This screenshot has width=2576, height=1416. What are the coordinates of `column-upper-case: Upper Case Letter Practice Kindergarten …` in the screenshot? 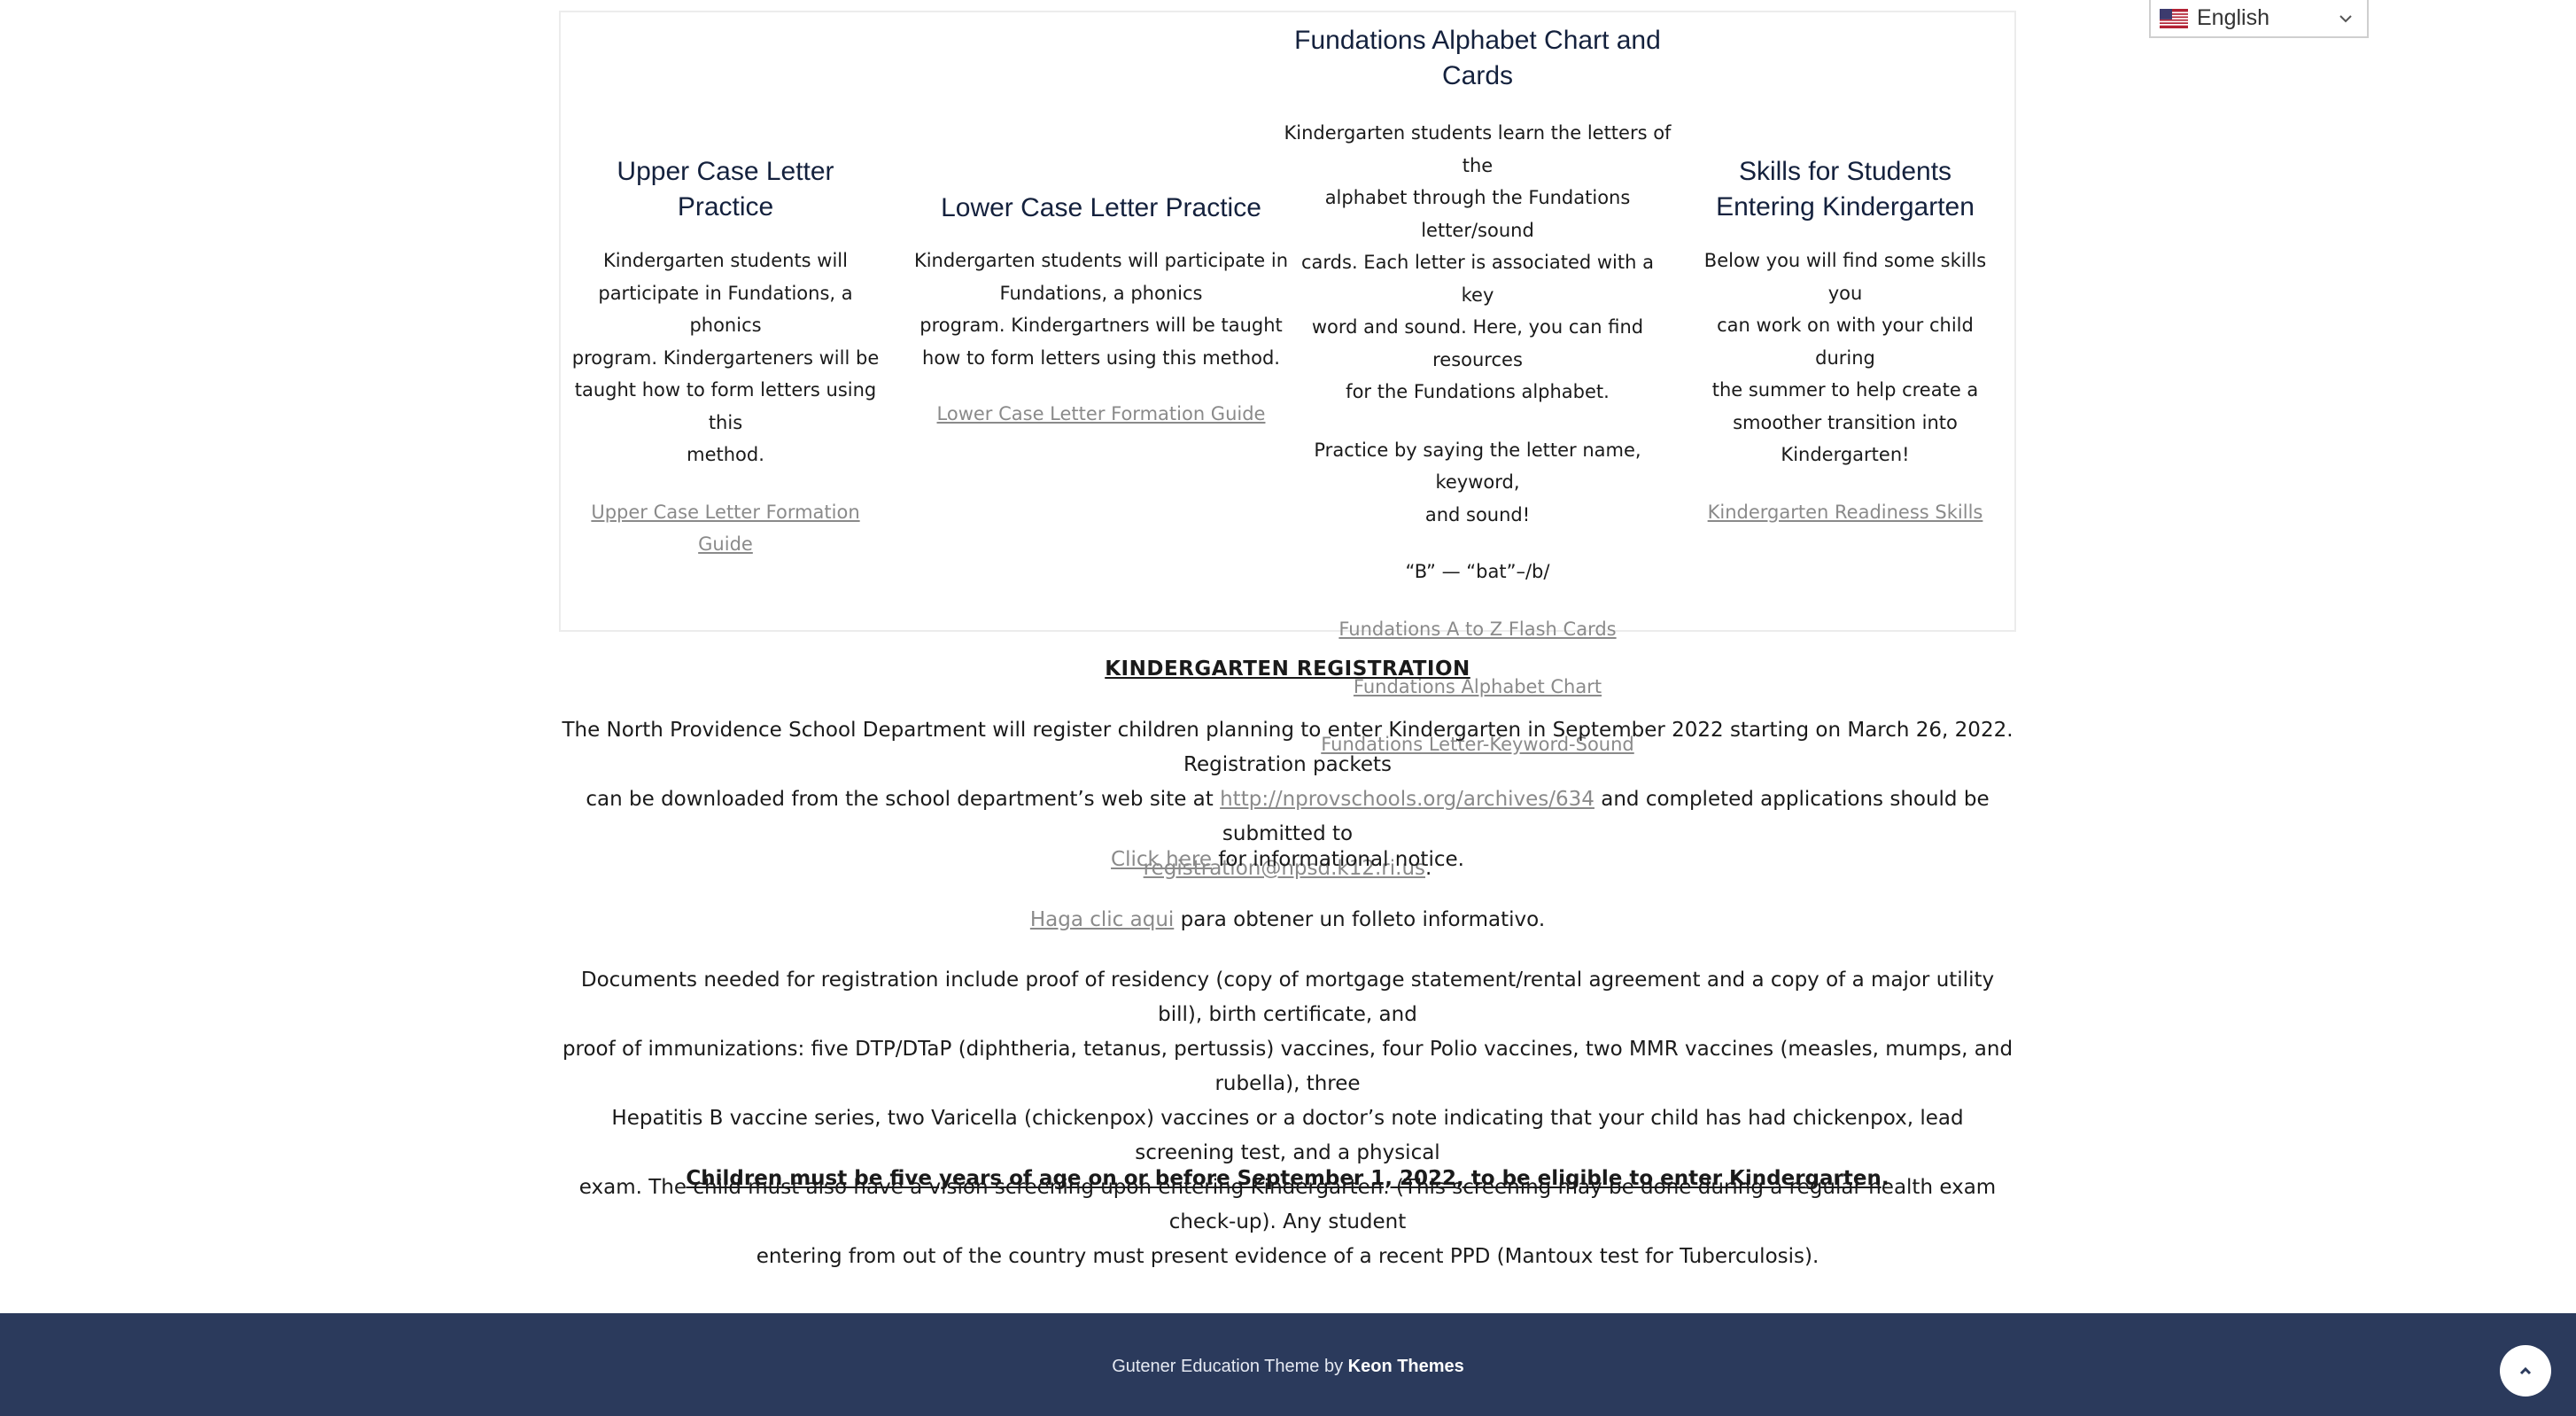 It's located at (725, 357).